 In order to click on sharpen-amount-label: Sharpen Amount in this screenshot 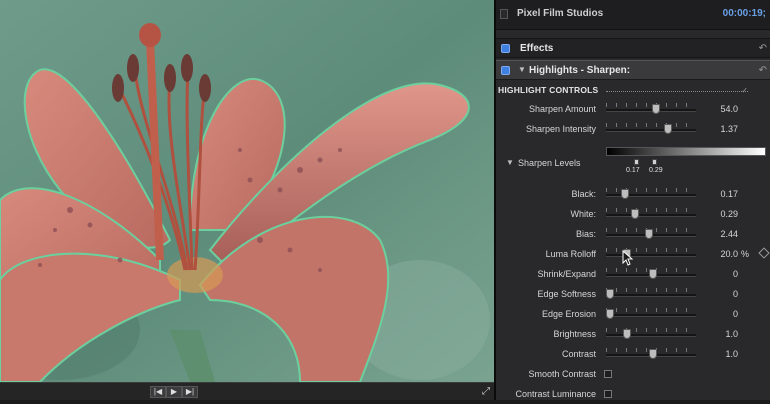, I will do `click(562, 109)`.